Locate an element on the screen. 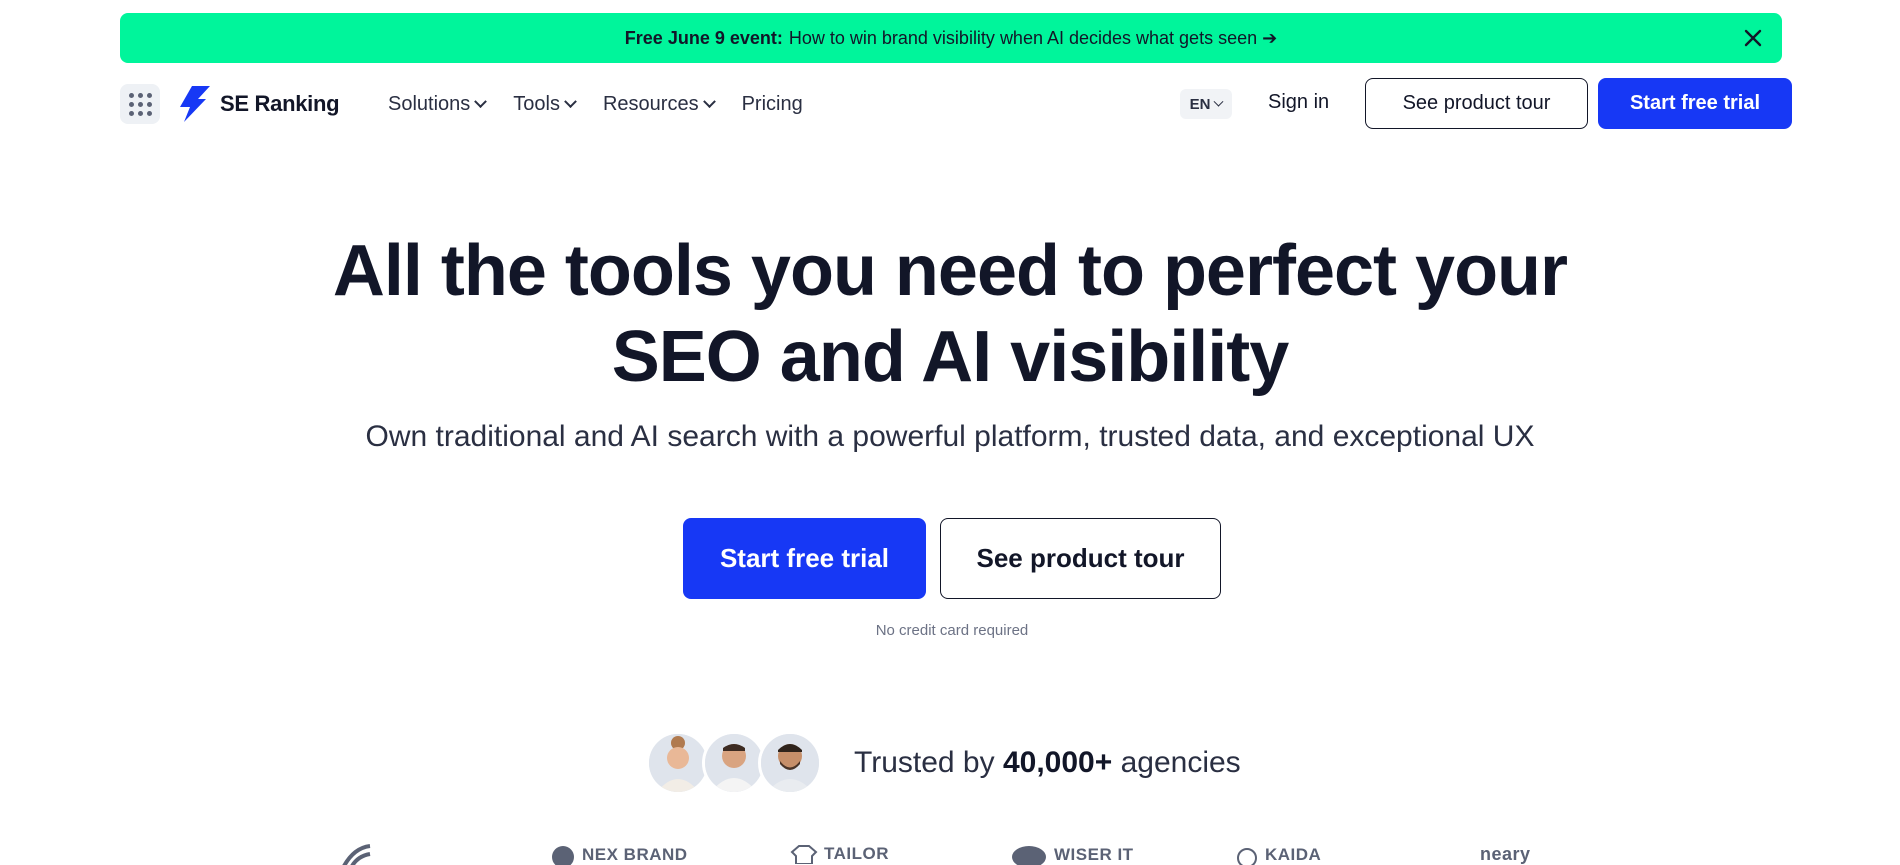  apps-grid-button is located at coordinates (140, 104).